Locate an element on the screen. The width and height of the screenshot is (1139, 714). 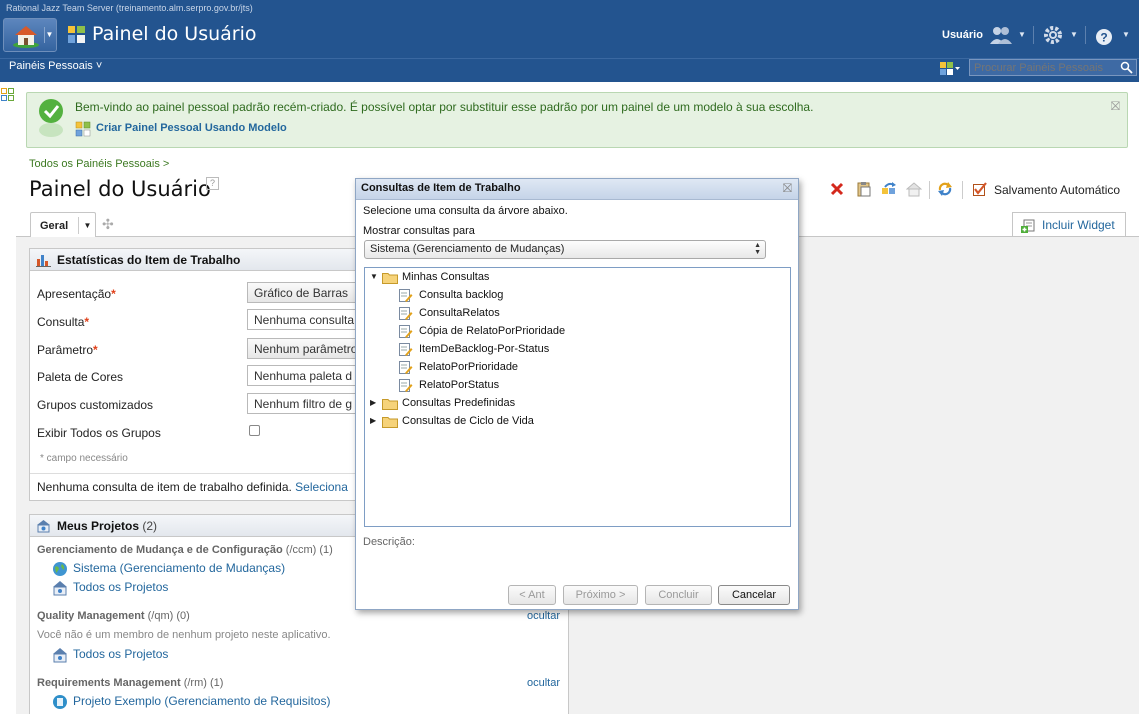
presentation-select: Gráfico de Barras is located at coordinates (307, 292).